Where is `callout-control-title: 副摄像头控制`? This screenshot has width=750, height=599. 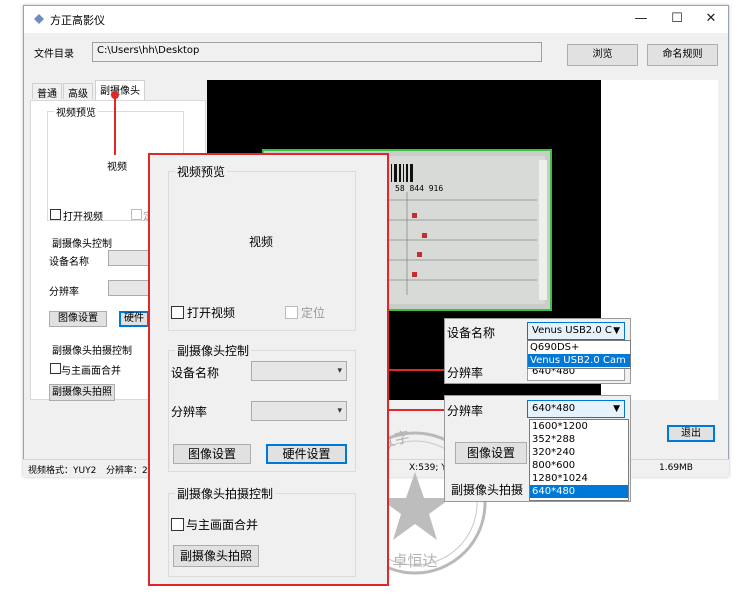
callout-control-title: 副摄像头控制 is located at coordinates (213, 350).